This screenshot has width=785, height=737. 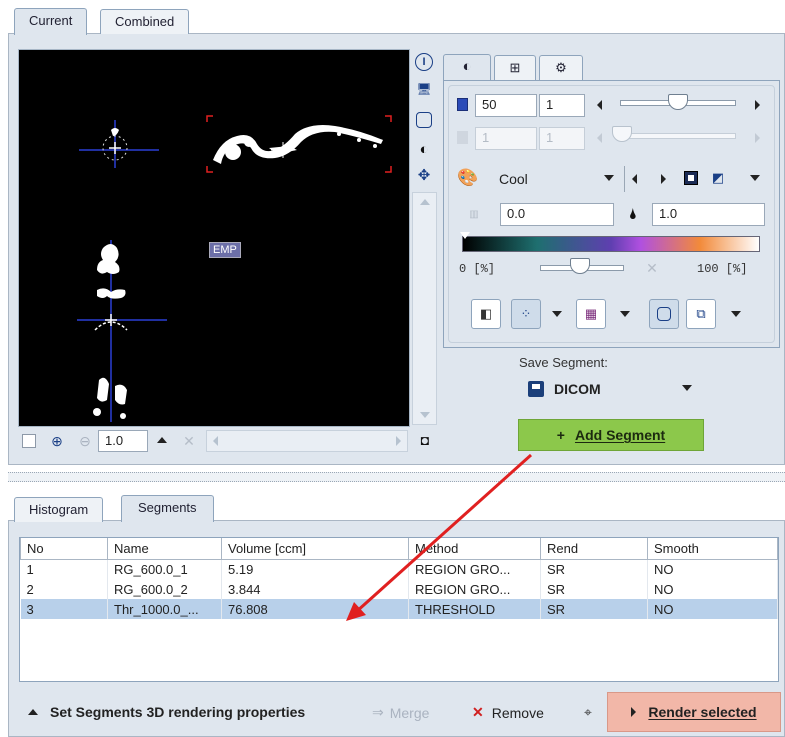 What do you see at coordinates (57, 441) in the screenshot?
I see `zoom-in-icon: ⊕` at bounding box center [57, 441].